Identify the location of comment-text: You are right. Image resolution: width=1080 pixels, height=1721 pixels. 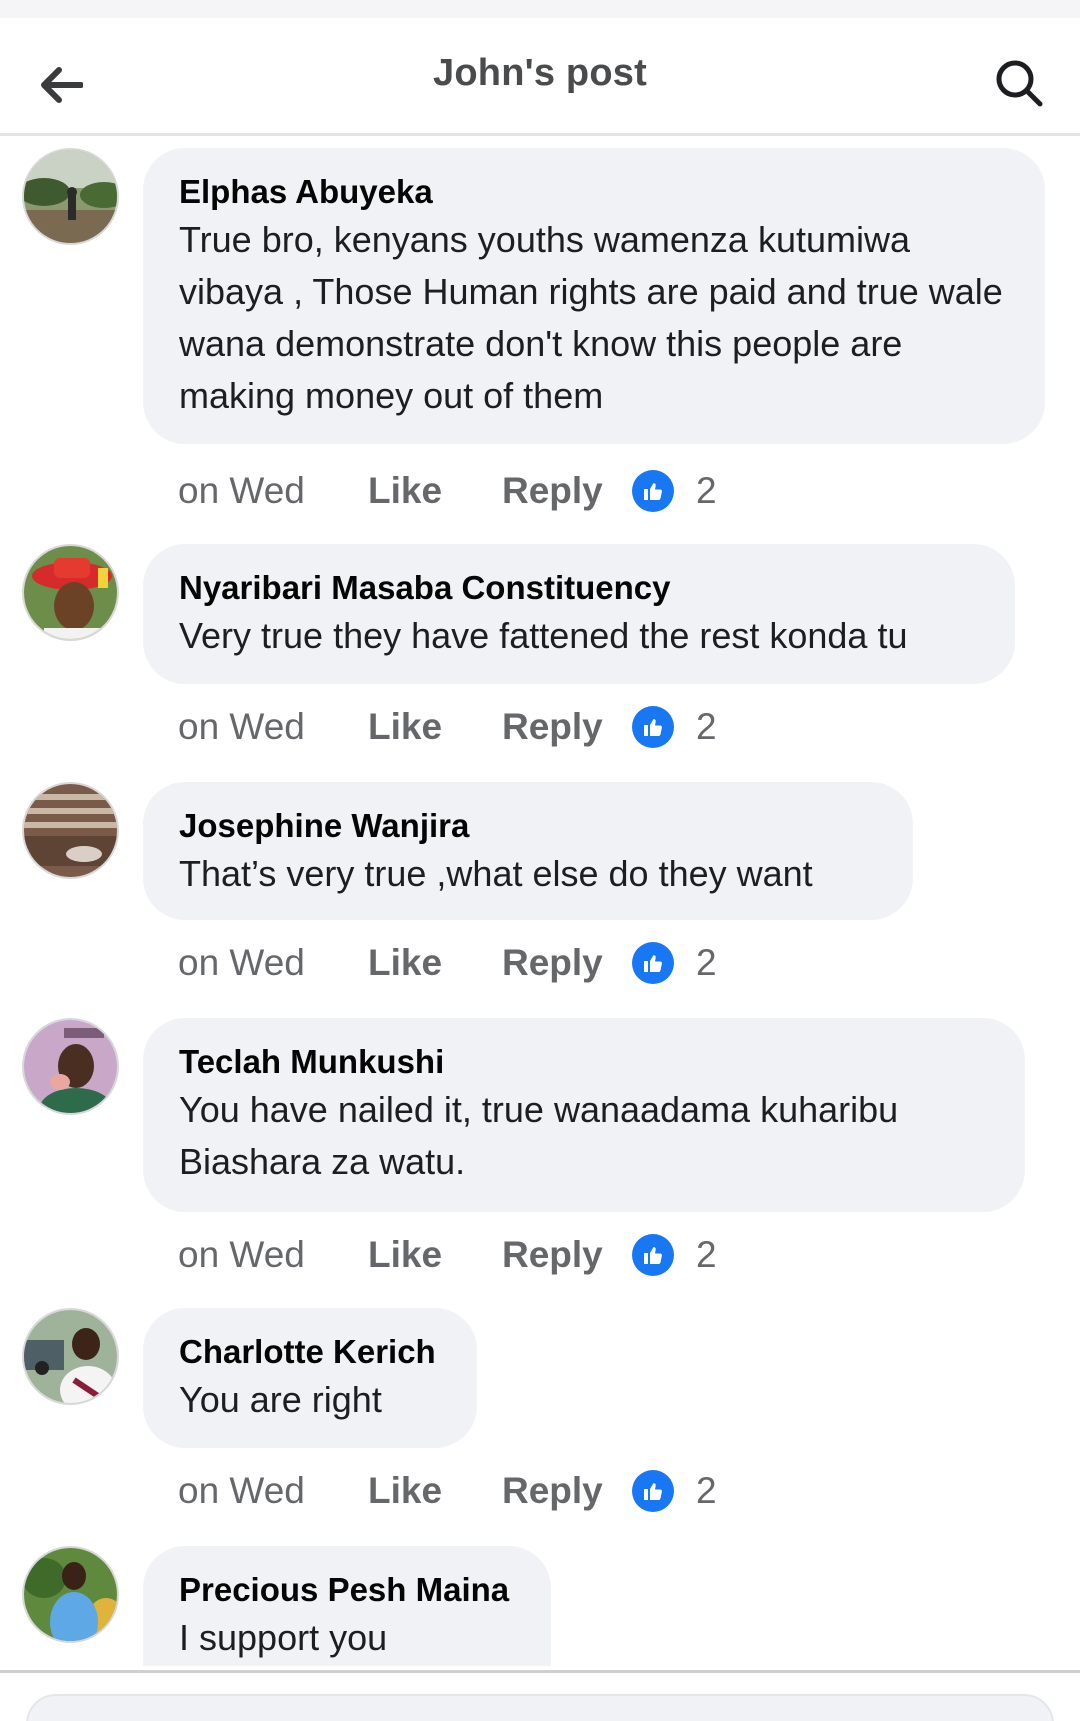
(280, 1399).